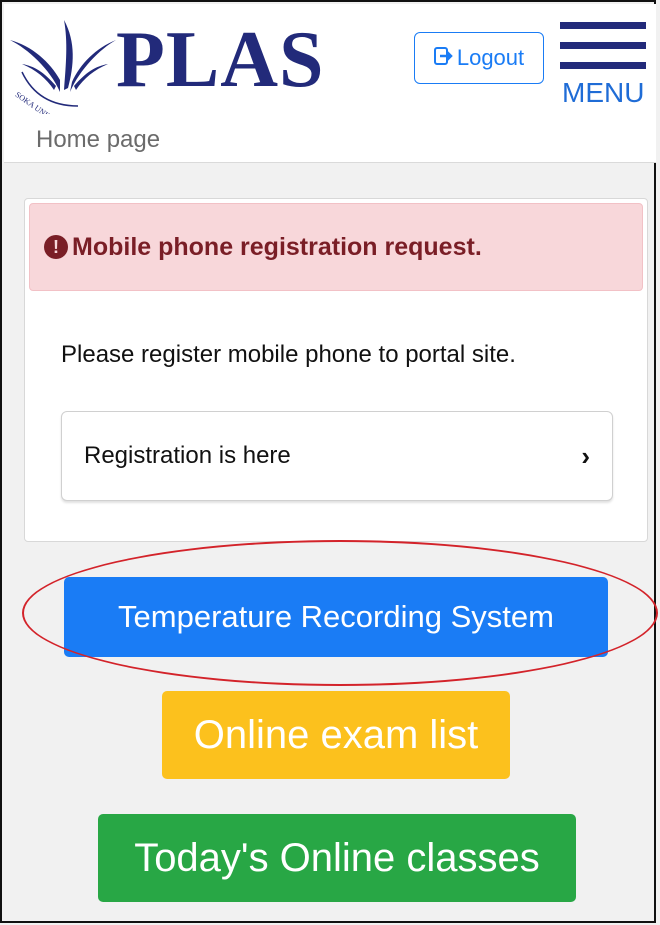 The image size is (660, 925). What do you see at coordinates (56, 247) in the screenshot?
I see `exclamation-circle-icon: !` at bounding box center [56, 247].